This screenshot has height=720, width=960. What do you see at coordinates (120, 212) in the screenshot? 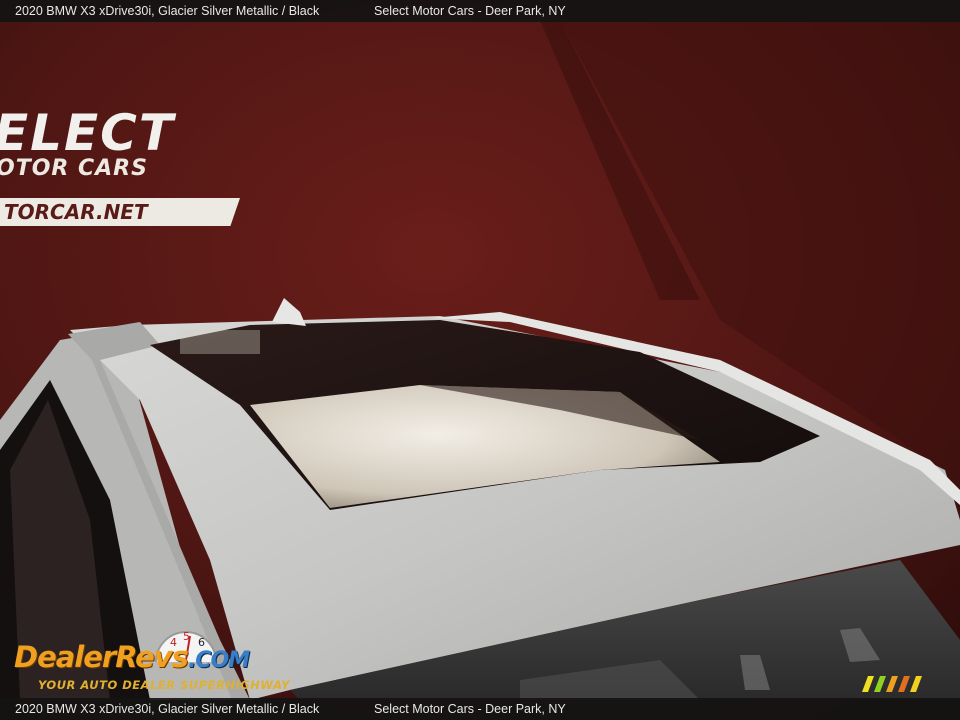
I see `wall-sign-line3: TORCAR.NET` at bounding box center [120, 212].